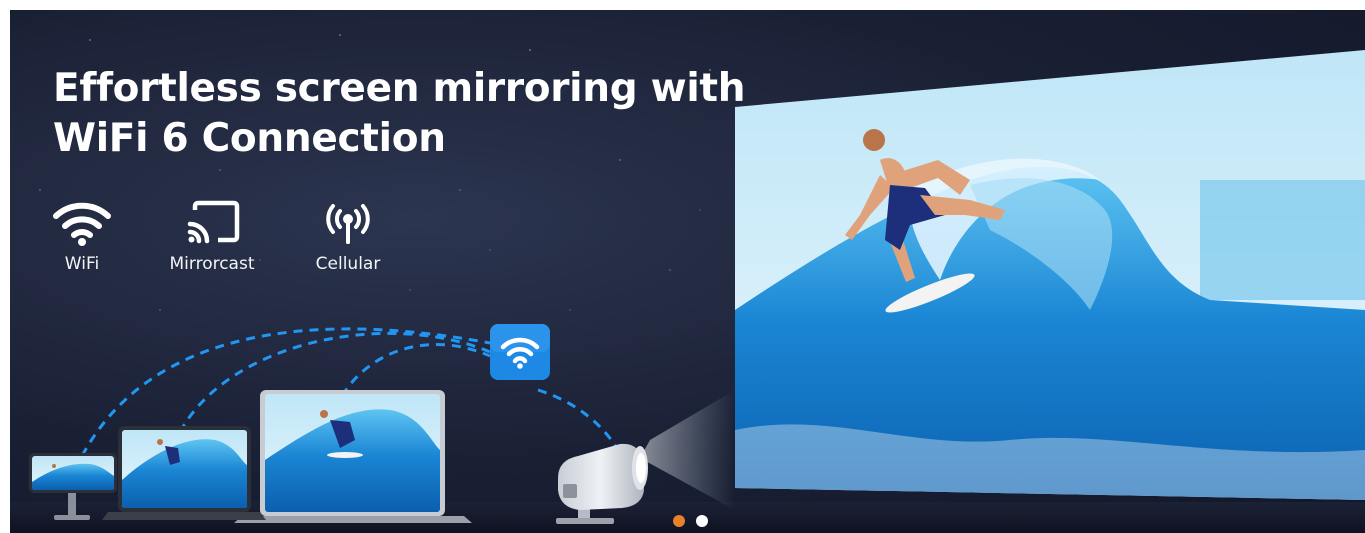 Image resolution: width=1365 pixels, height=533 pixels. What do you see at coordinates (353, 456) in the screenshot?
I see `laptop-device` at bounding box center [353, 456].